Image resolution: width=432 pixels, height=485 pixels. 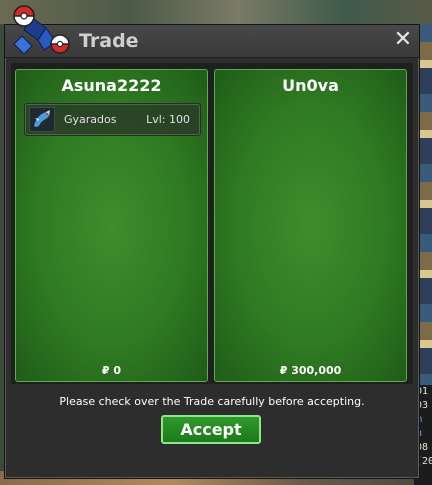 I want to click on money-amount-left: 0, so click(x=117, y=370).